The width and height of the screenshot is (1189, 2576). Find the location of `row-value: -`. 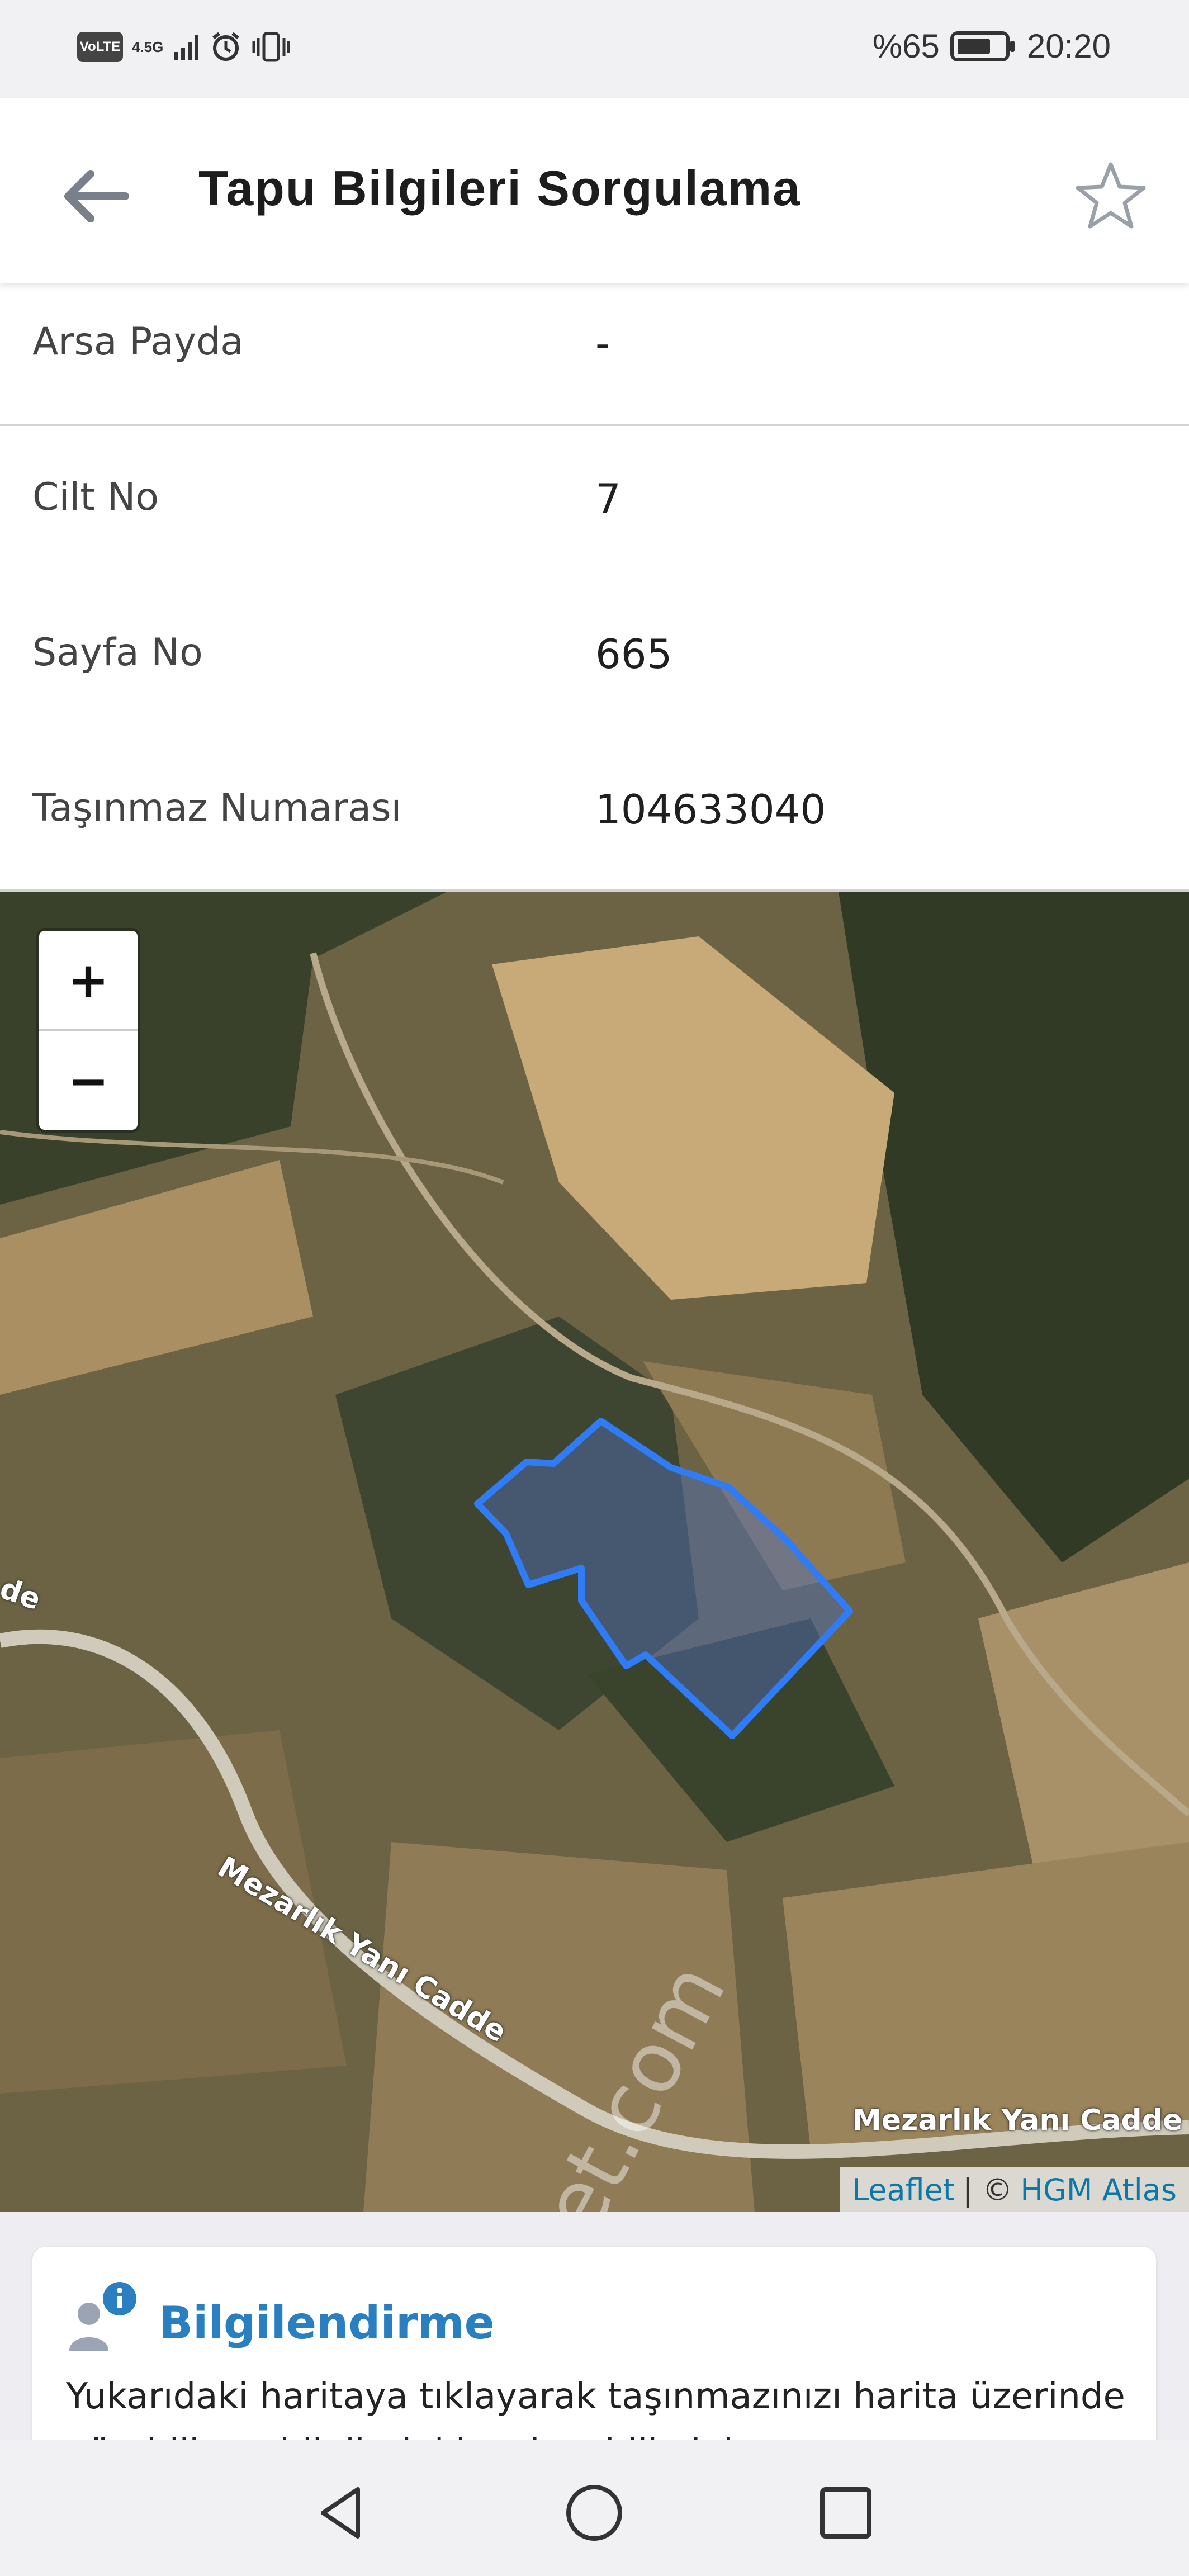

row-value: - is located at coordinates (602, 344).